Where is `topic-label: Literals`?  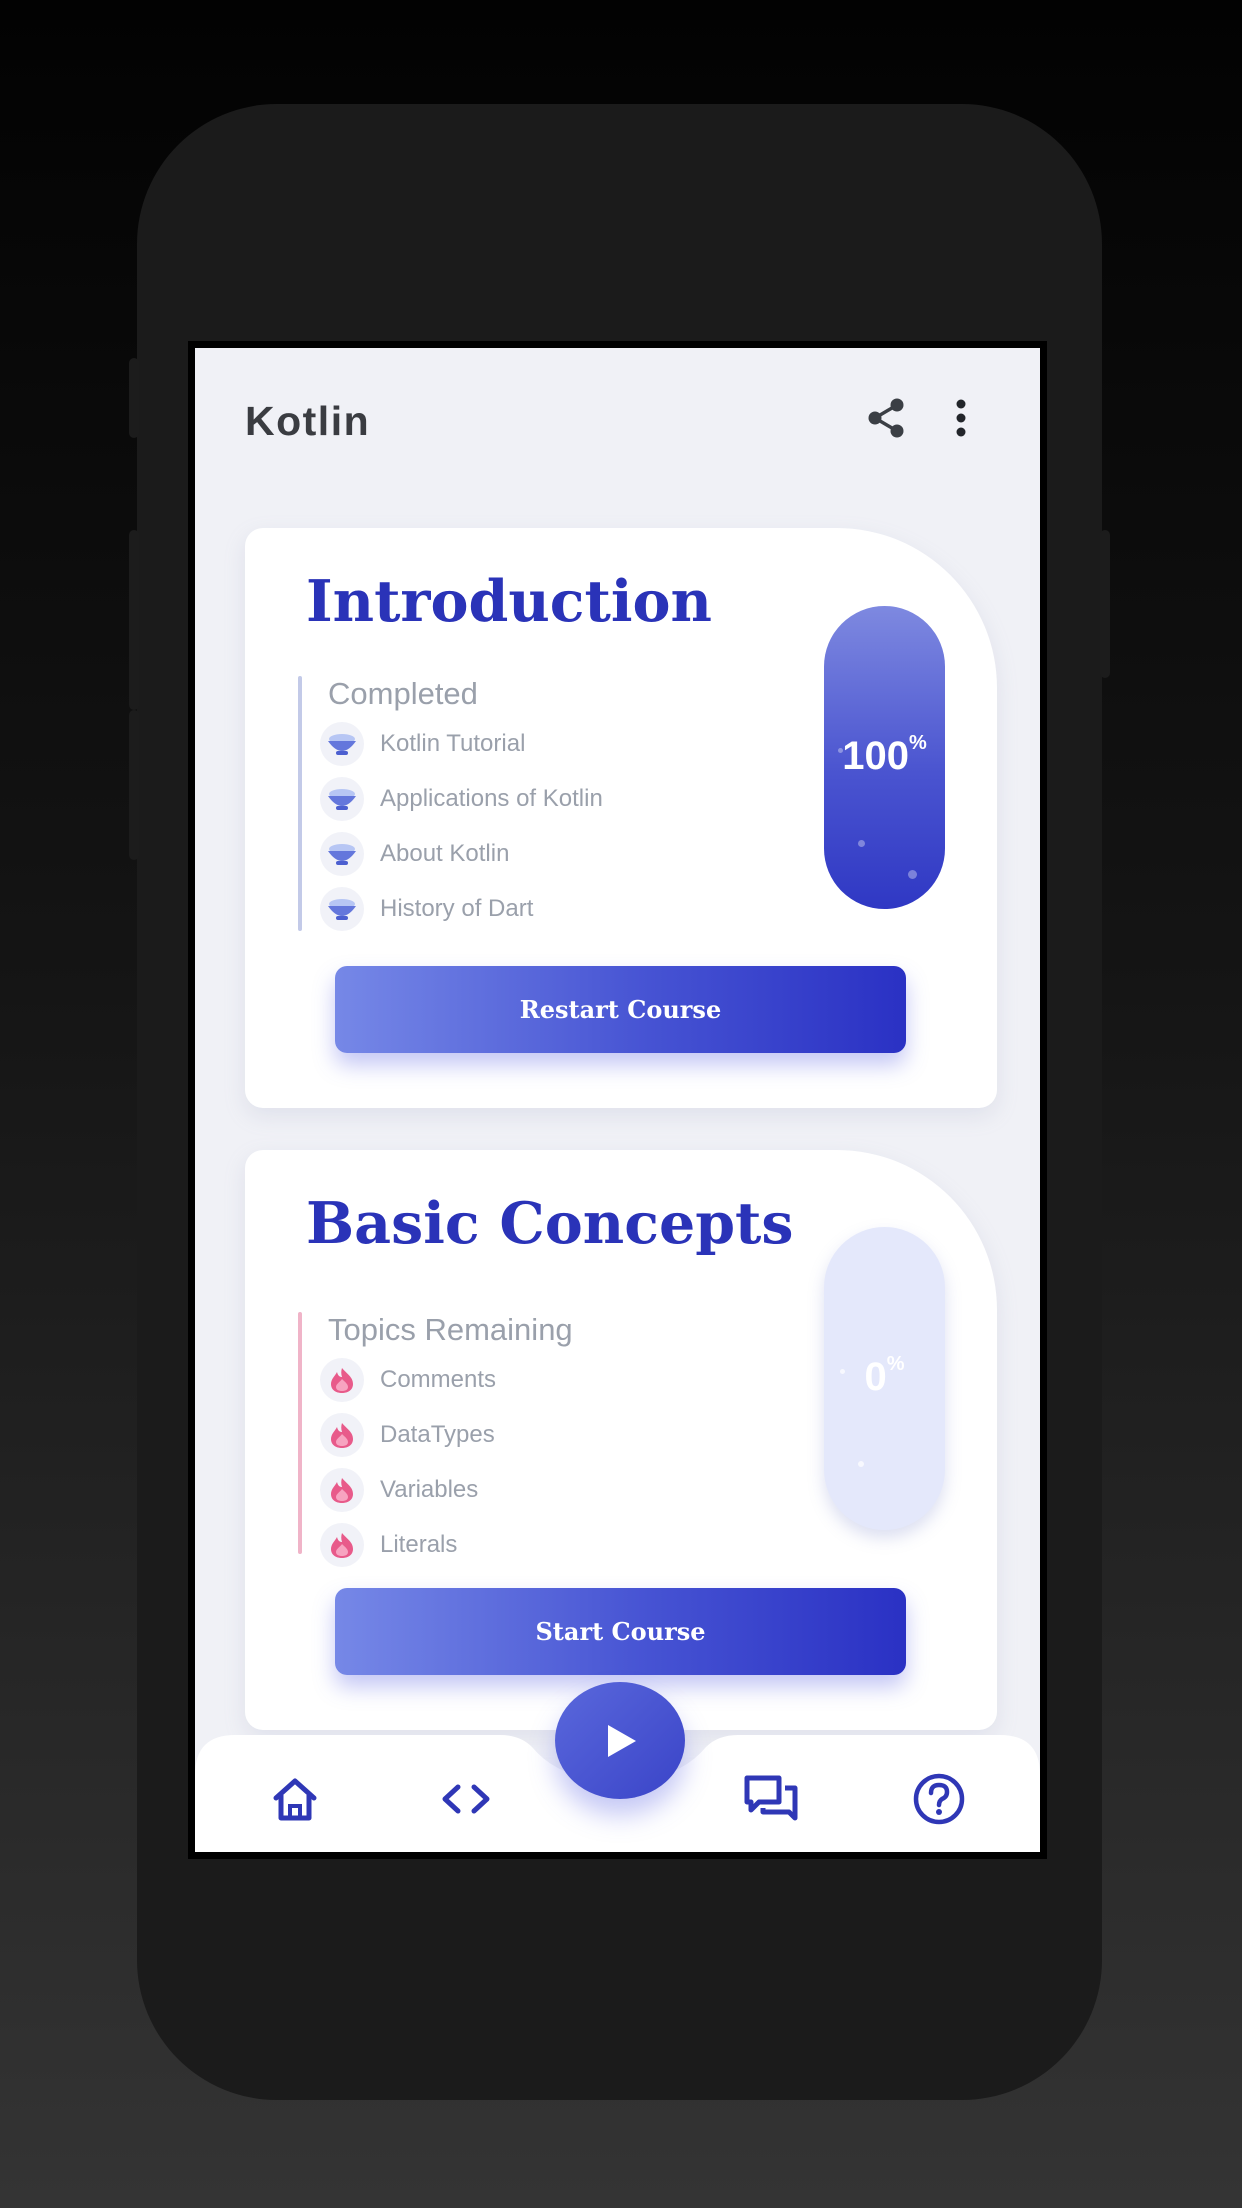 topic-label: Literals is located at coordinates (419, 1544).